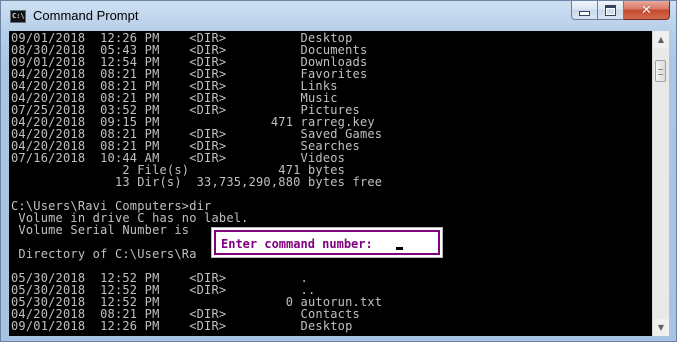 The width and height of the screenshot is (677, 342). What do you see at coordinates (660, 183) in the screenshot?
I see `vertical-scrollbar: ▲ ▼` at bounding box center [660, 183].